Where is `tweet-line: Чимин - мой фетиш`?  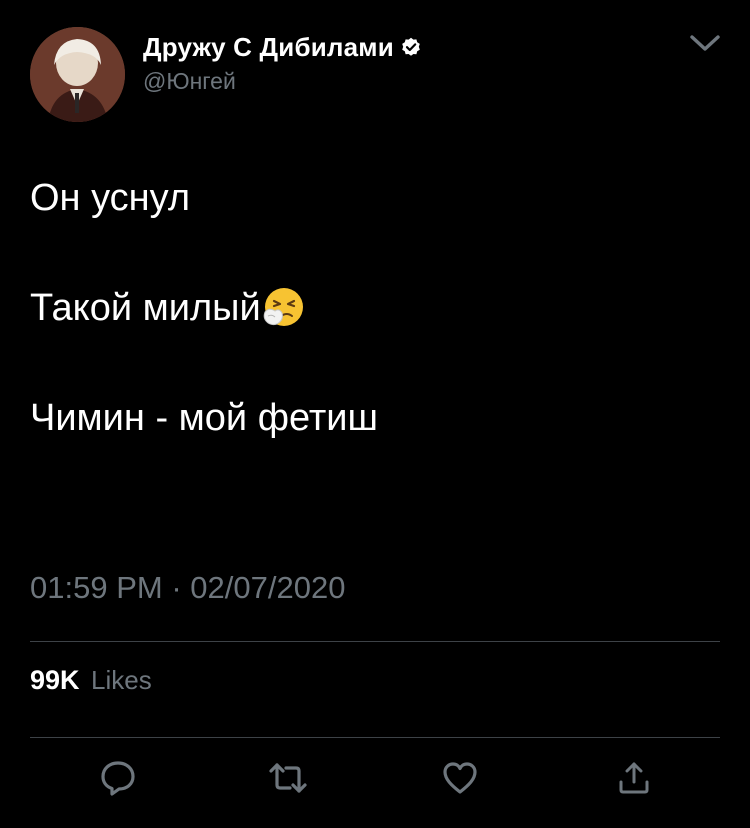
tweet-line: Чимин - мой фетиш is located at coordinates (204, 418).